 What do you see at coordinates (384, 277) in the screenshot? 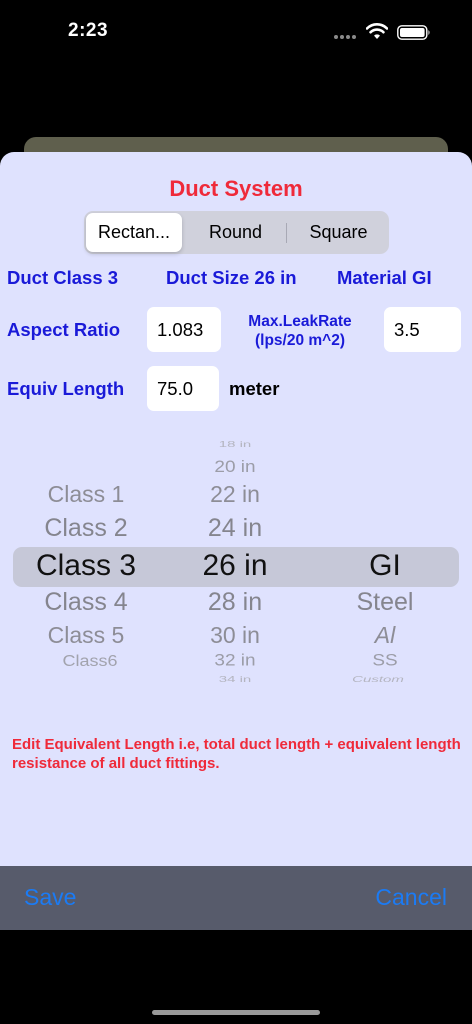
I see `material-label: Material GI` at bounding box center [384, 277].